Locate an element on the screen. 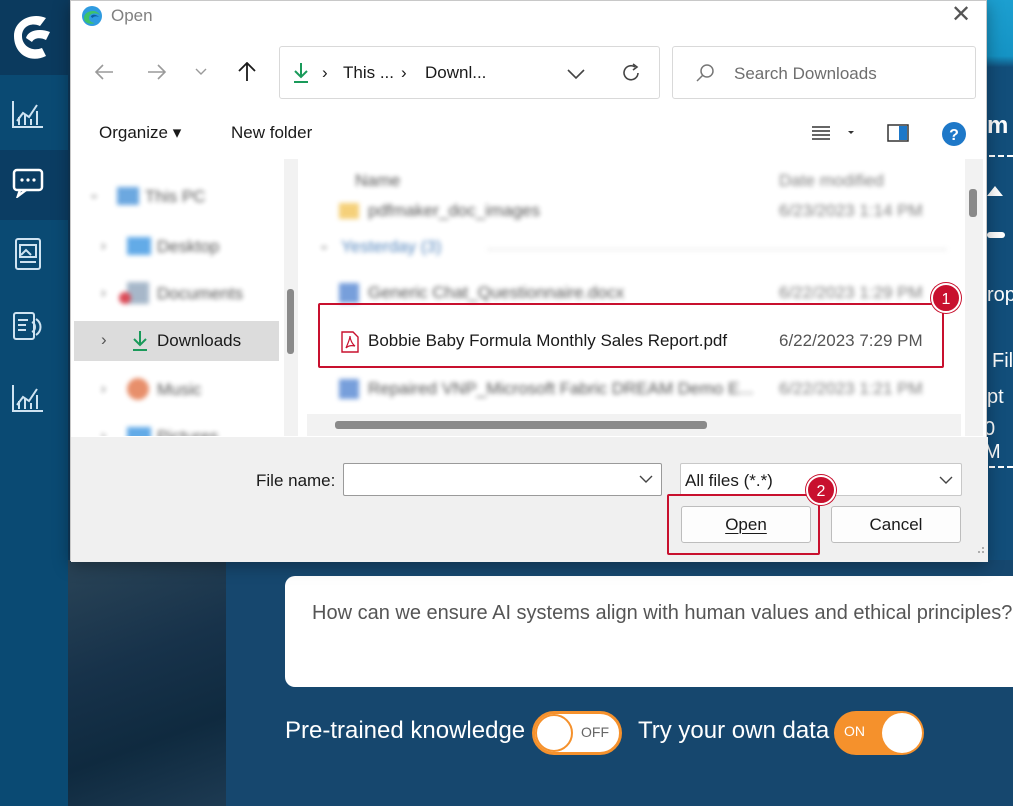 Image resolution: width=1013 pixels, height=806 pixels. preview-pane-icon is located at coordinates (898, 135).